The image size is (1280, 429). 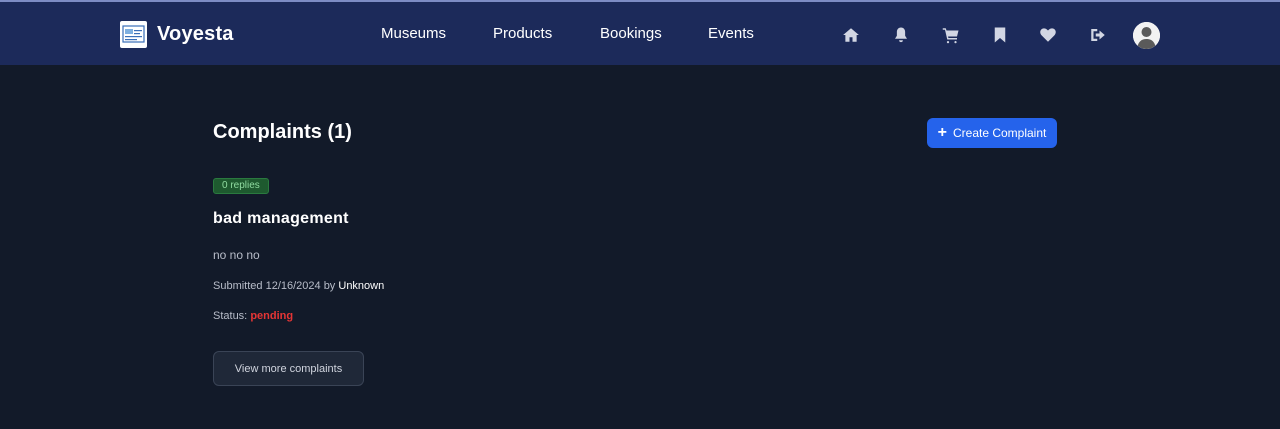 I want to click on replies-badge: 0 replies, so click(x=241, y=186).